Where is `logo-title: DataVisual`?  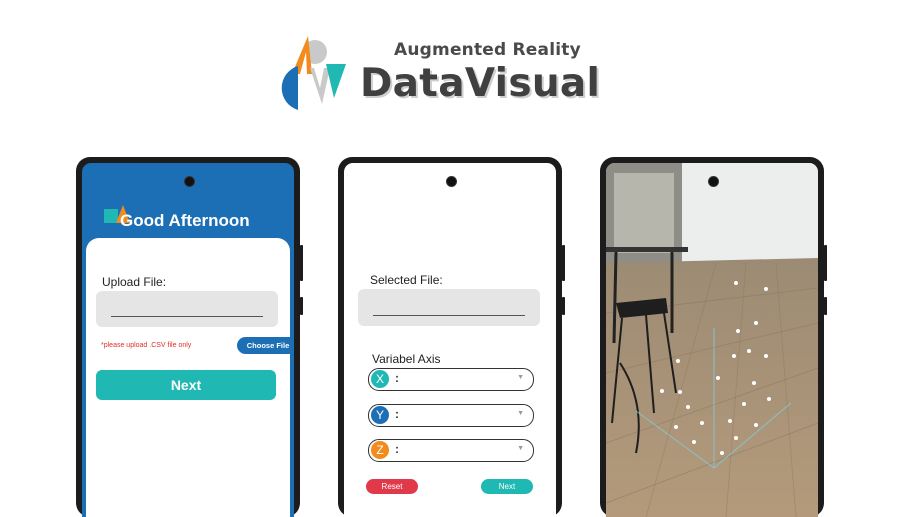 logo-title: DataVisual is located at coordinates (480, 83).